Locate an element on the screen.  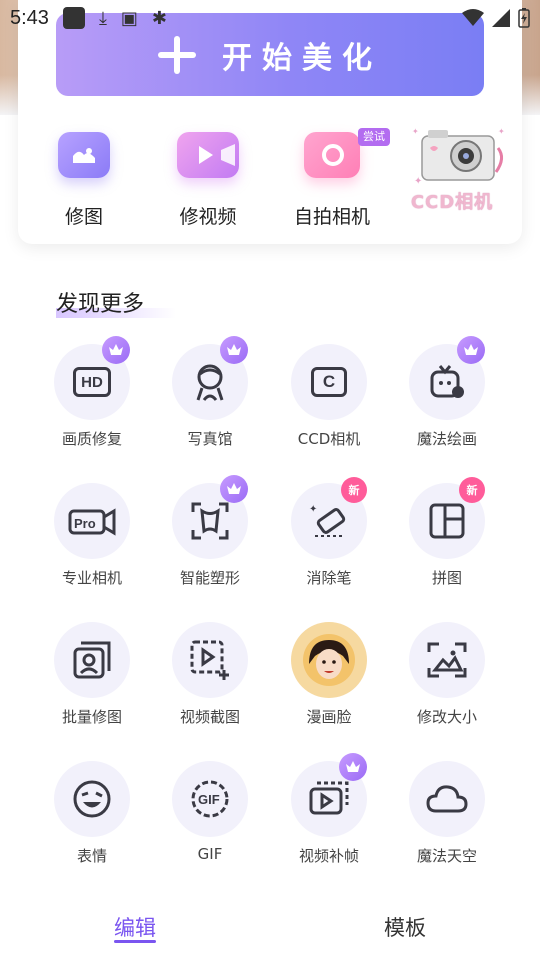
quick-action-photo-edit: 修图 is located at coordinates (84, 173).